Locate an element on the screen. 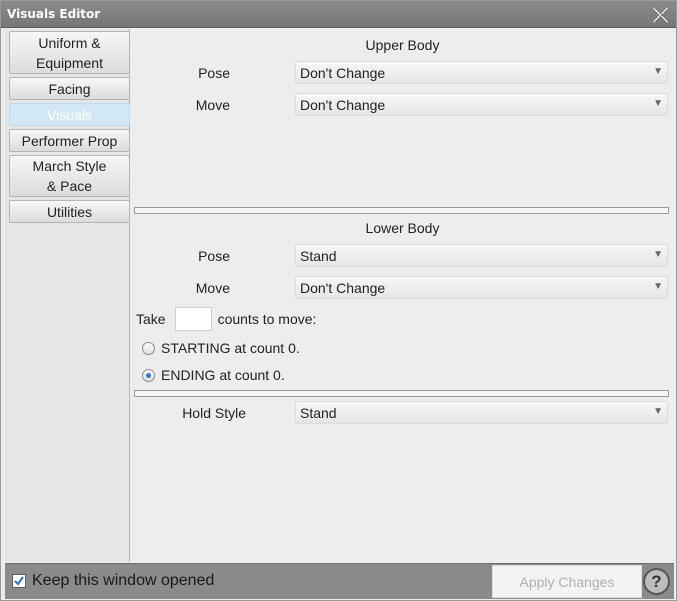 The image size is (677, 601). checkmark-icon is located at coordinates (19, 581).